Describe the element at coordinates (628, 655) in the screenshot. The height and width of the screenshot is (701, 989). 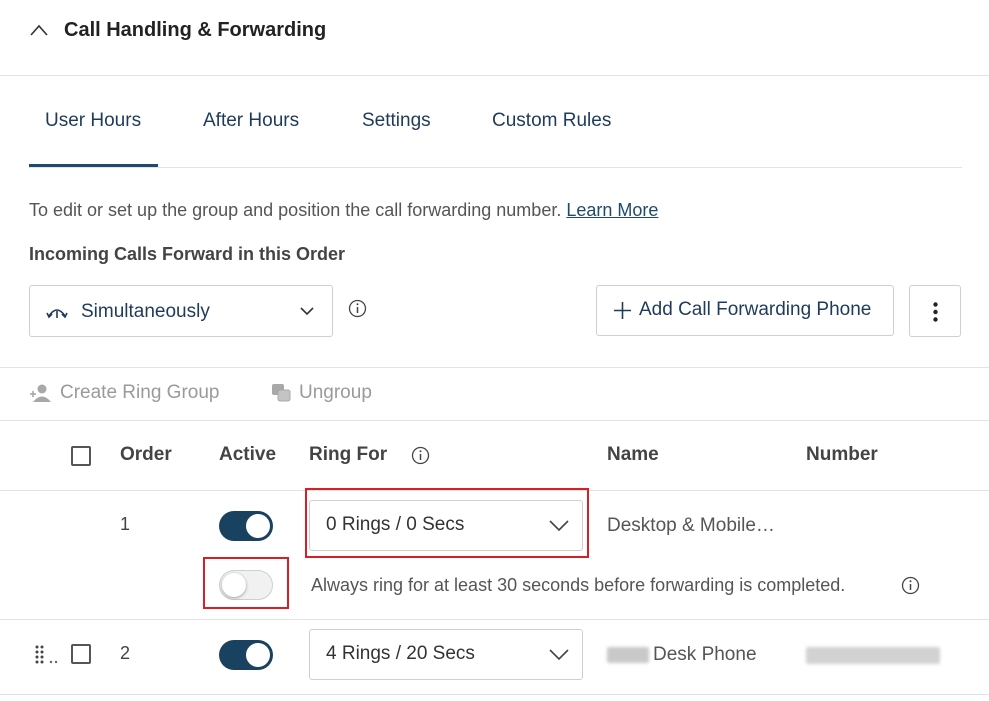
I see `redacted-name-prefix` at that location.